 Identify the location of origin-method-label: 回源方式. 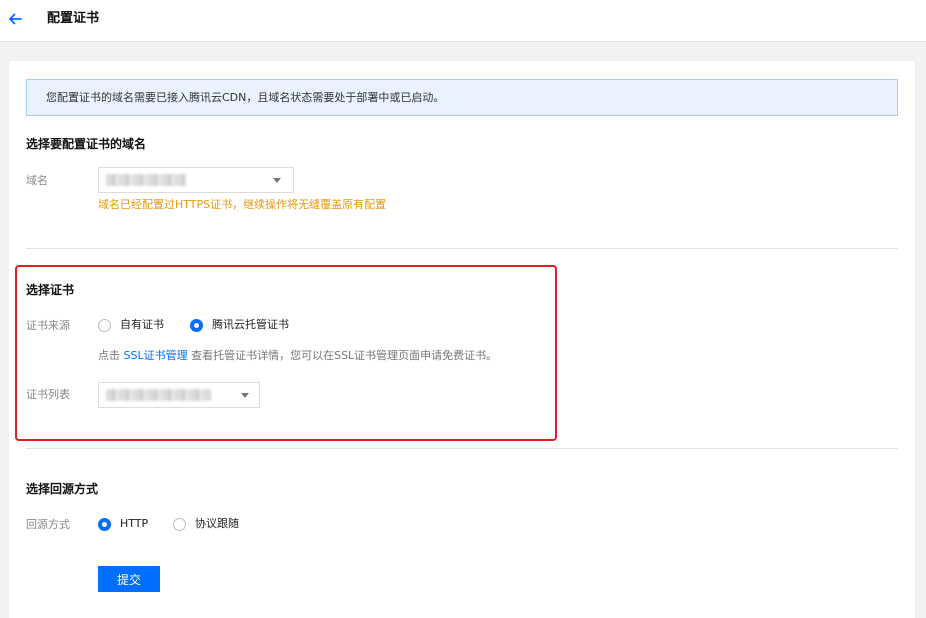
(48, 524).